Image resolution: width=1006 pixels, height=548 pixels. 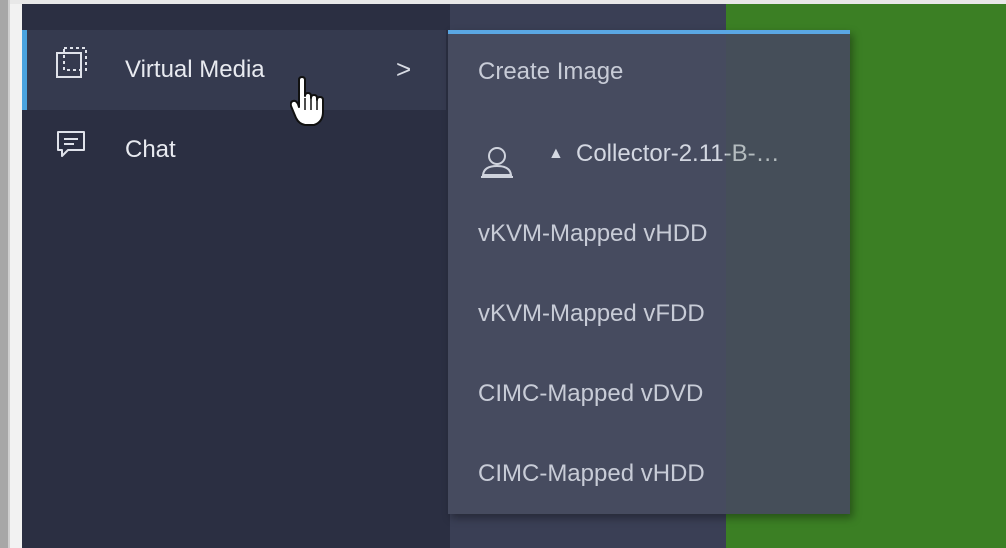 What do you see at coordinates (788, 274) in the screenshot?
I see `submenu-overlay-tint` at bounding box center [788, 274].